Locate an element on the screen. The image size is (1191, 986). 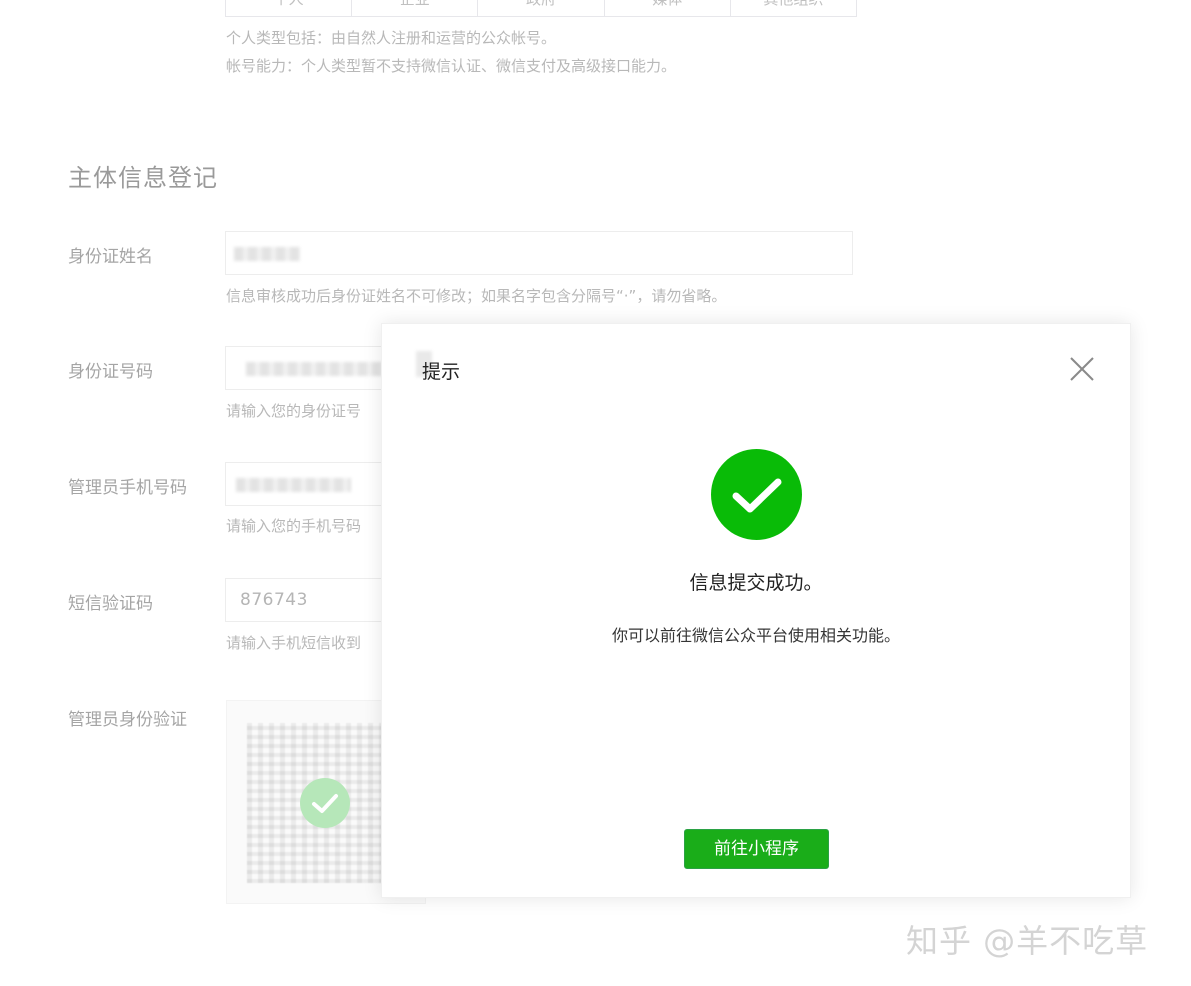
dialog-title: 提示 is located at coordinates (441, 372).